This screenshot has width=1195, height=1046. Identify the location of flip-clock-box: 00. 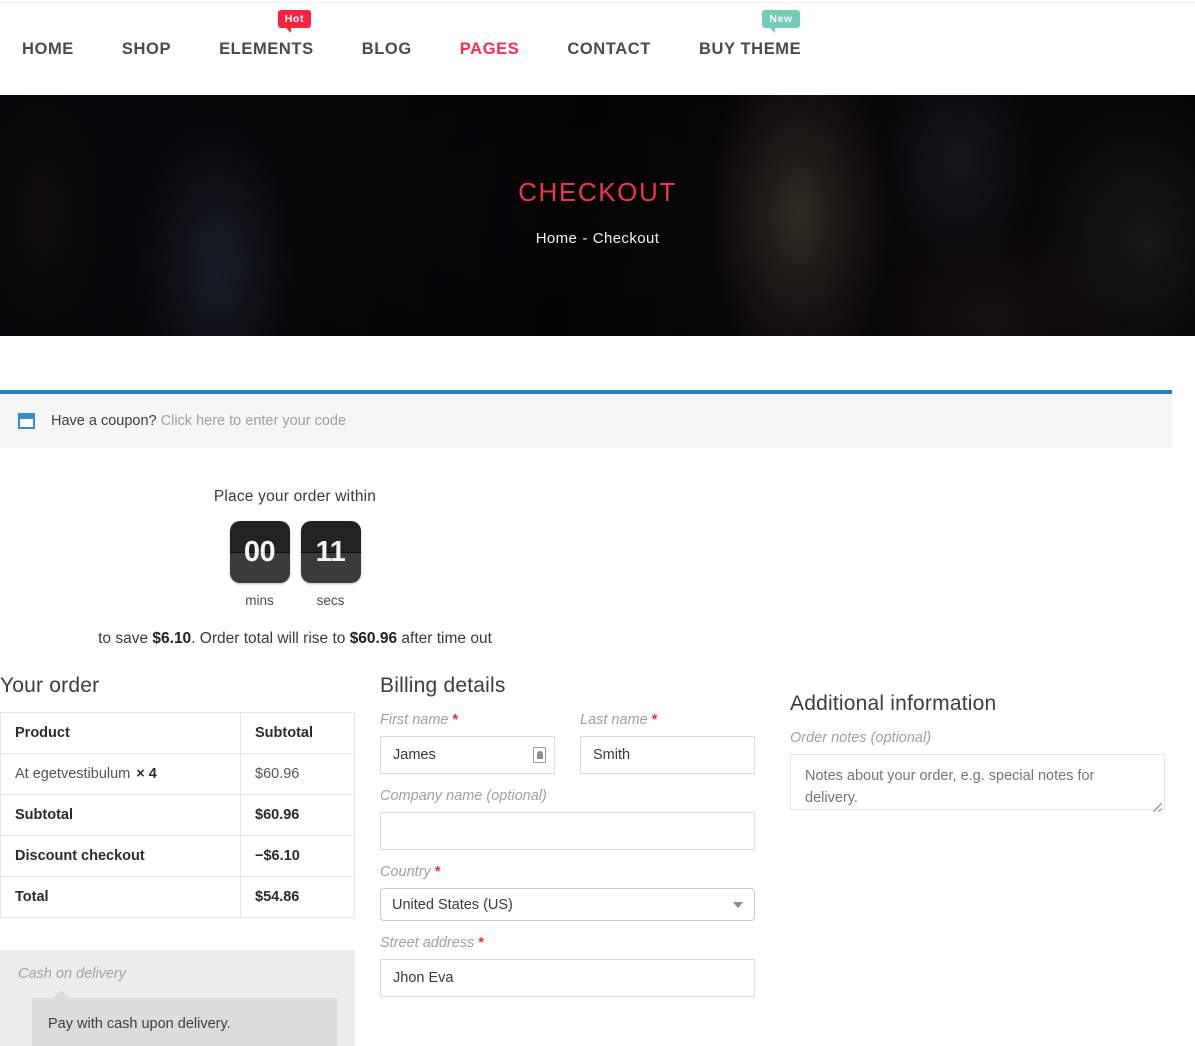
(259, 552).